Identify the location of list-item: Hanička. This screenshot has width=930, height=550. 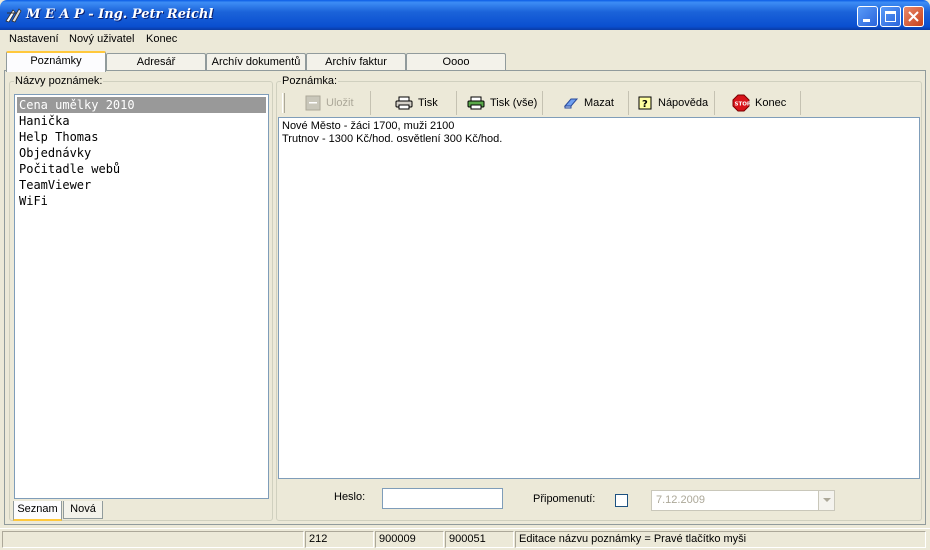
(141, 121).